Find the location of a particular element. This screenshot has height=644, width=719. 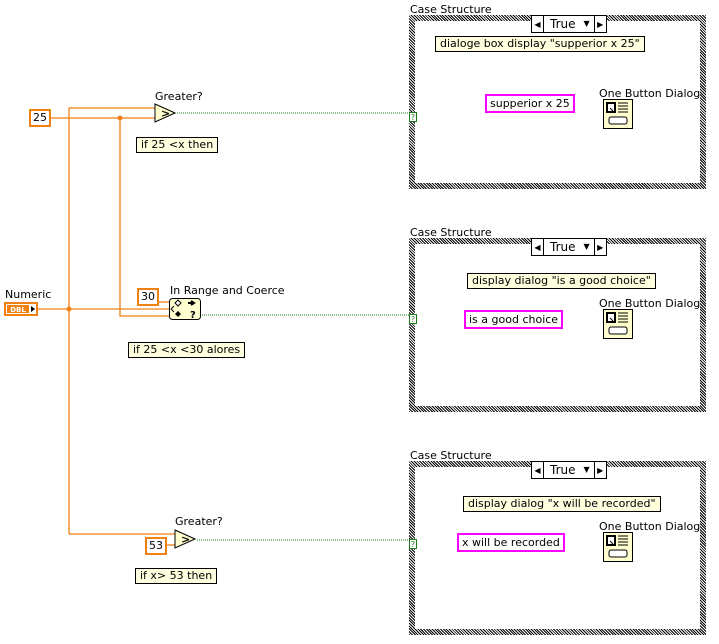

case-comment: display dialog "x will be recorded" is located at coordinates (562, 504).